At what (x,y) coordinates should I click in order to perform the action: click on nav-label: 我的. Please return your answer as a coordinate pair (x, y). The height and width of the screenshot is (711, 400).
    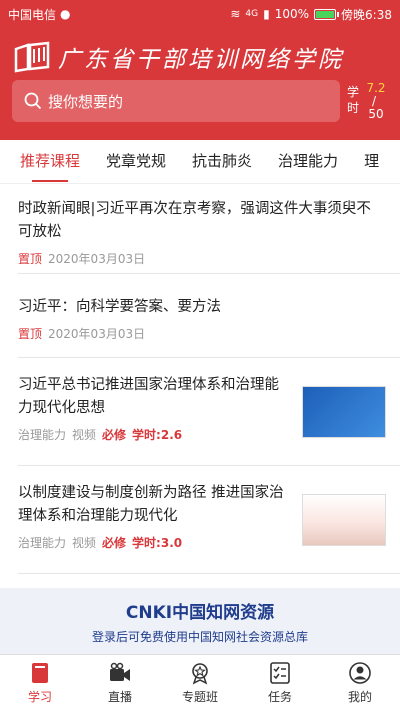
    Looking at the image, I should click on (359, 697).